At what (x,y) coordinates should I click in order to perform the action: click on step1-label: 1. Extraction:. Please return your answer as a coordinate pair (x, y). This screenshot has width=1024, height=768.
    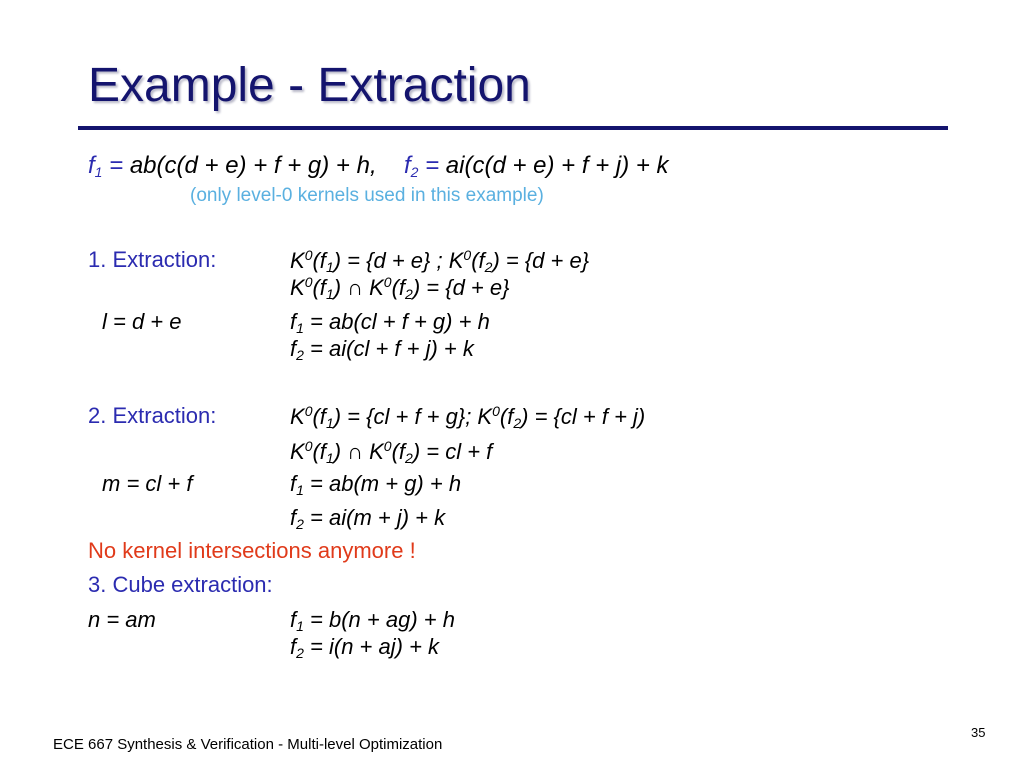
    Looking at the image, I should click on (152, 259).